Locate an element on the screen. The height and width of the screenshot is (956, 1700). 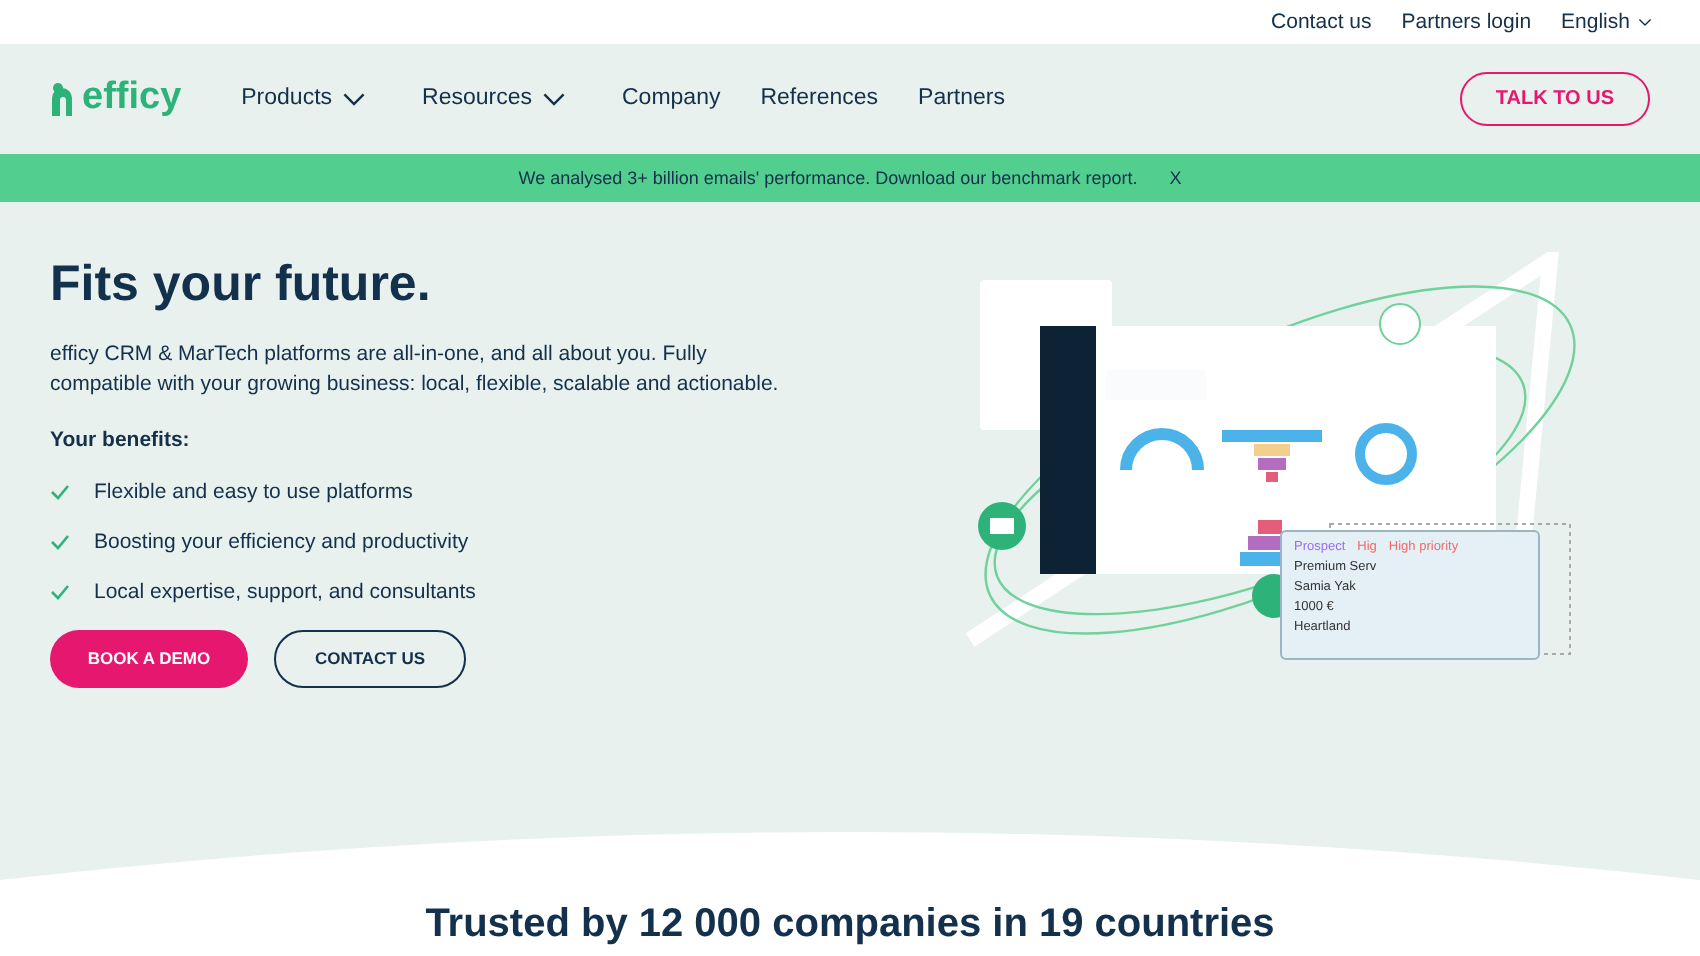
benefit-text: Flexible and easy to use platforms is located at coordinates (253, 492).